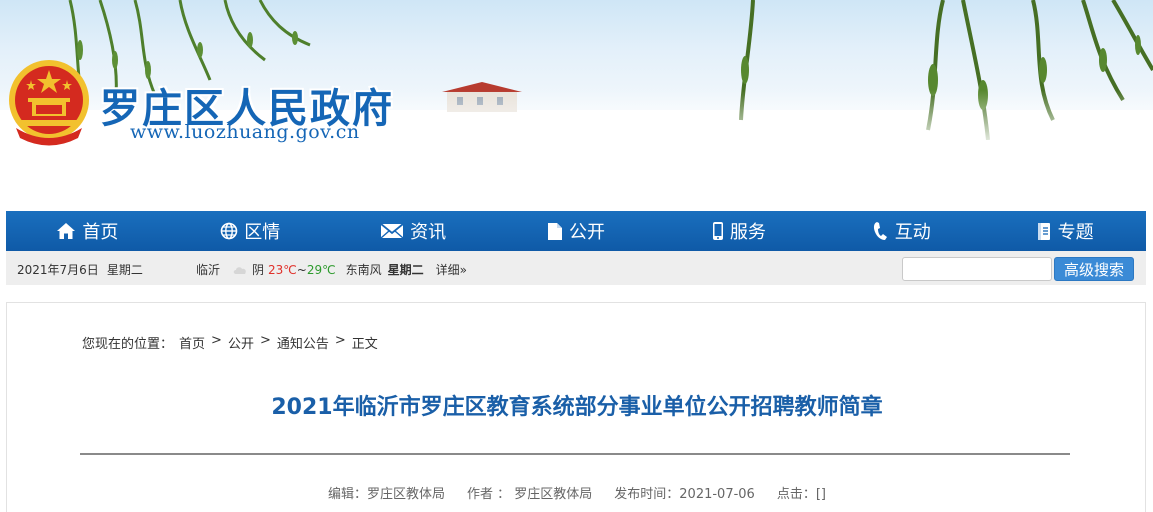  Describe the element at coordinates (321, 269) in the screenshot. I see `temp-low: 29℃` at that location.